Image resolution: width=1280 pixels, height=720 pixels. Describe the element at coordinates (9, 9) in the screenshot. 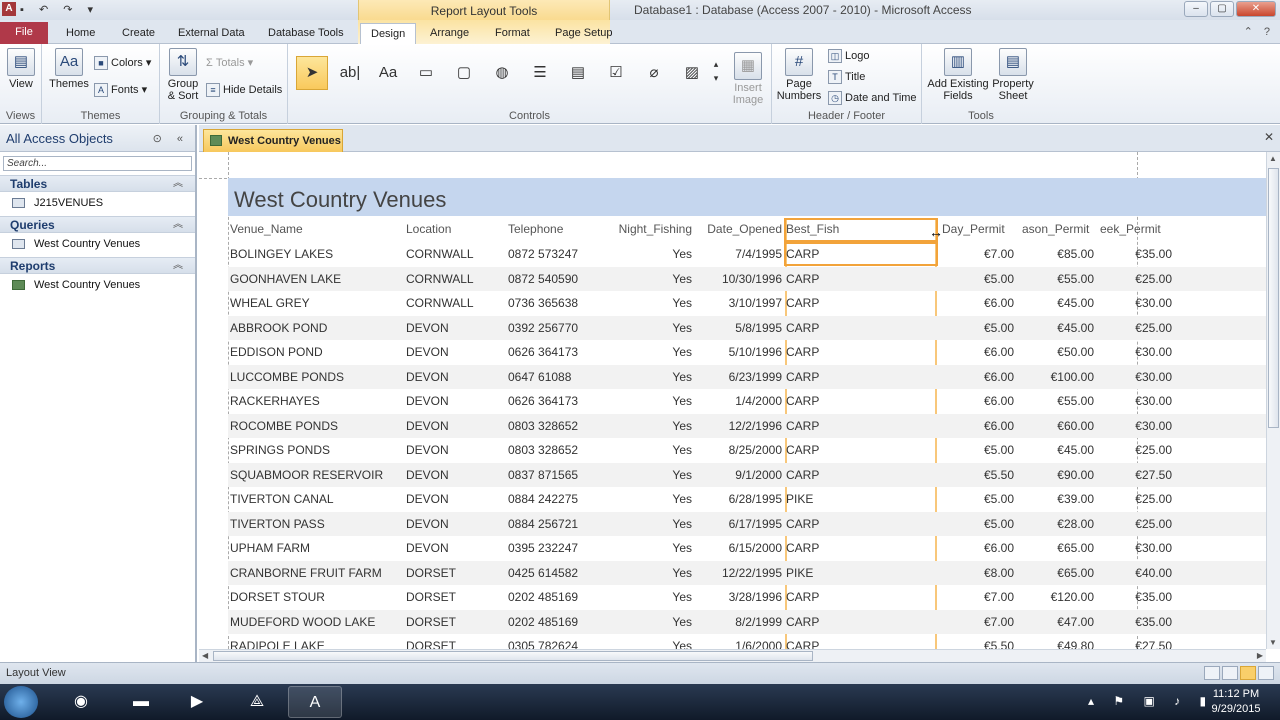

I see `access-app-icon: A` at that location.